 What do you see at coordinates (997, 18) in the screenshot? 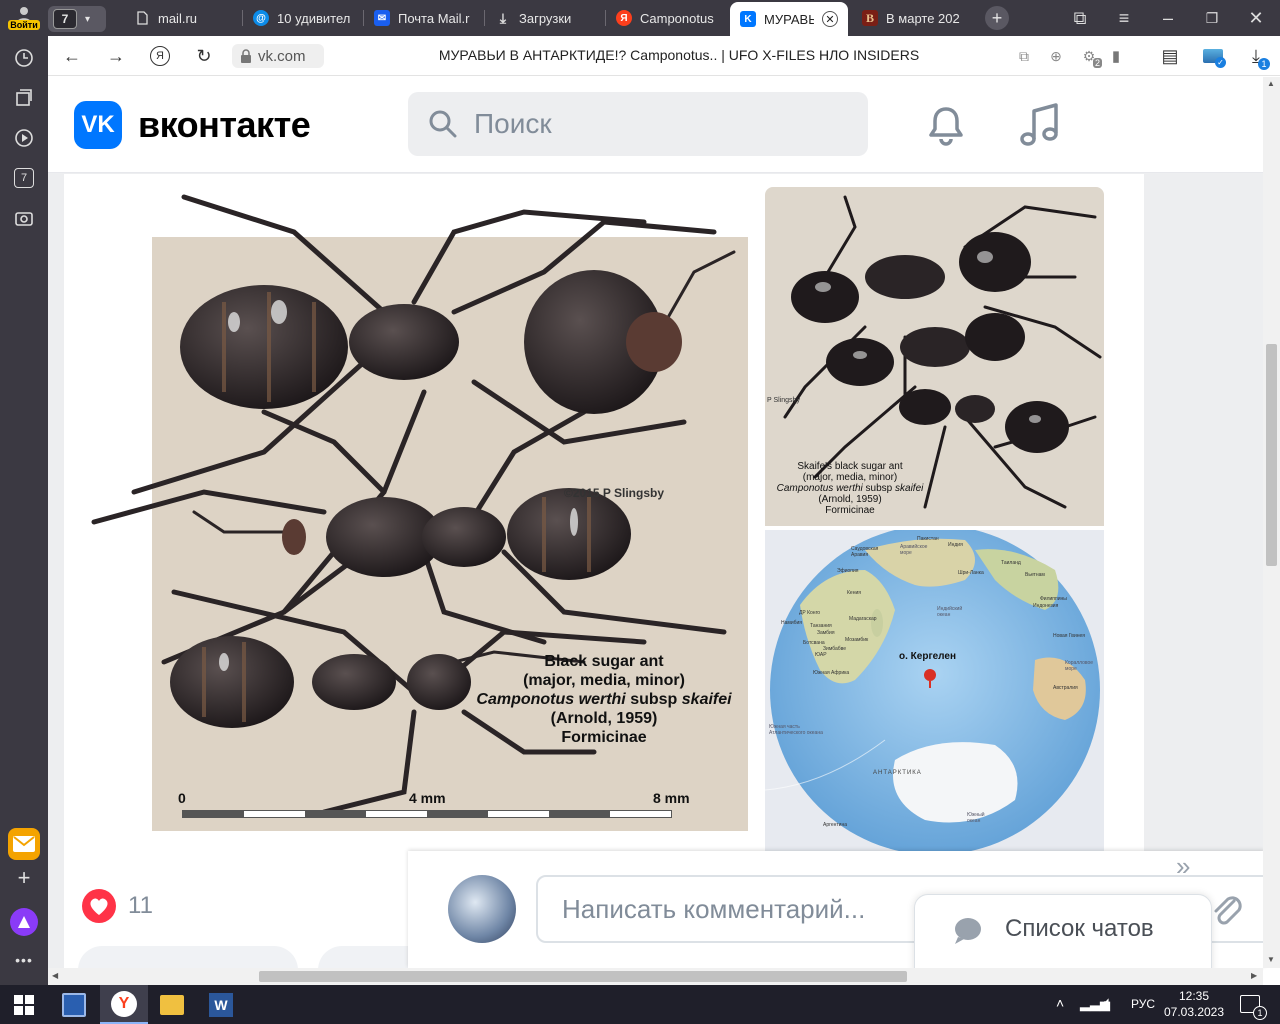
I see `new-tab-button: +` at bounding box center [997, 18].